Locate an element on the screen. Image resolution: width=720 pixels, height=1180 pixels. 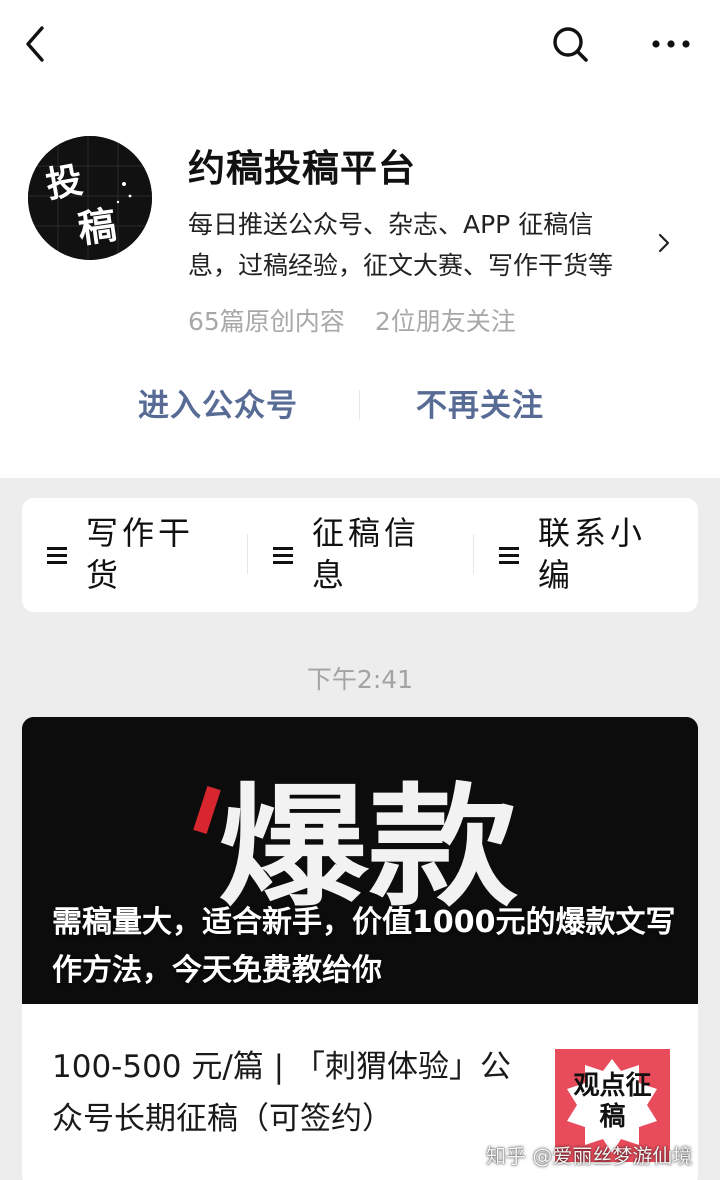
message-timestamp: 下午2:41 is located at coordinates (360, 679).